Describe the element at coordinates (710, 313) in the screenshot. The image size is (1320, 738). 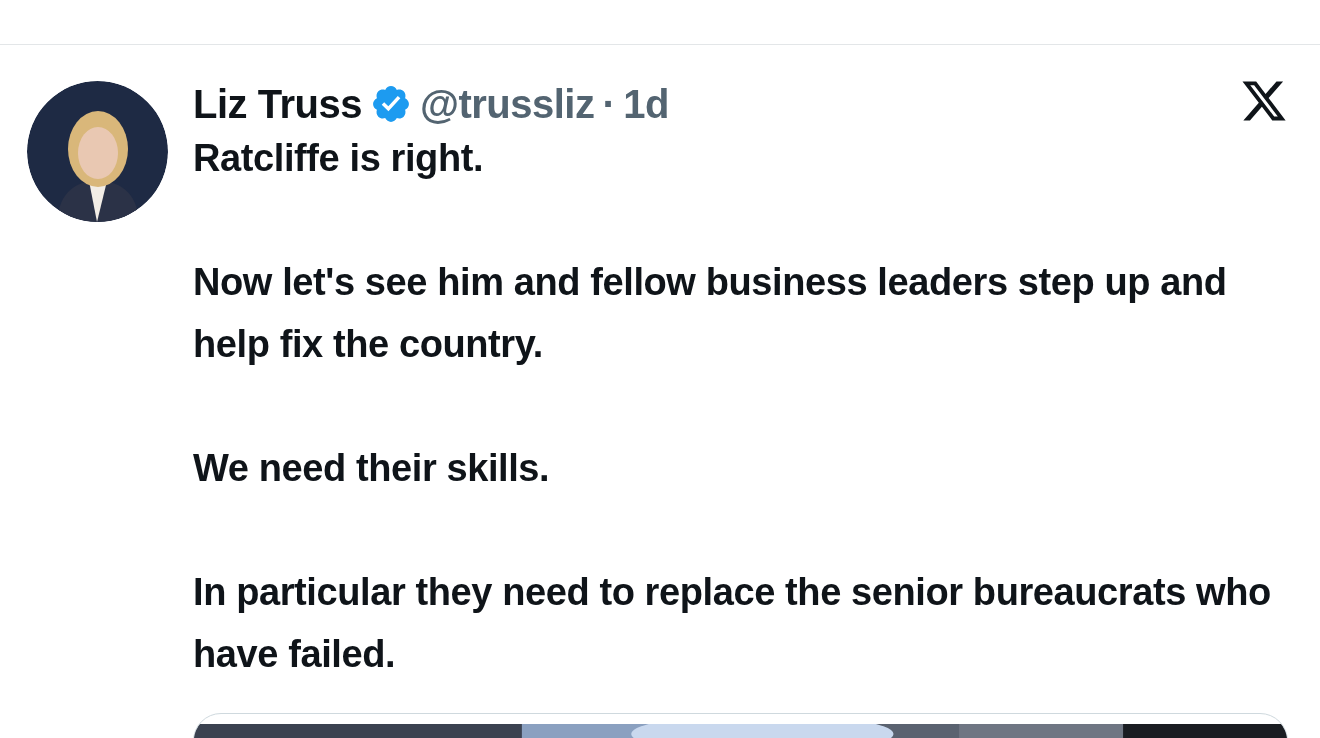
I see `tweet-paragraph: Now let's see him and fellow business leaders step up and help fix the country.` at that location.